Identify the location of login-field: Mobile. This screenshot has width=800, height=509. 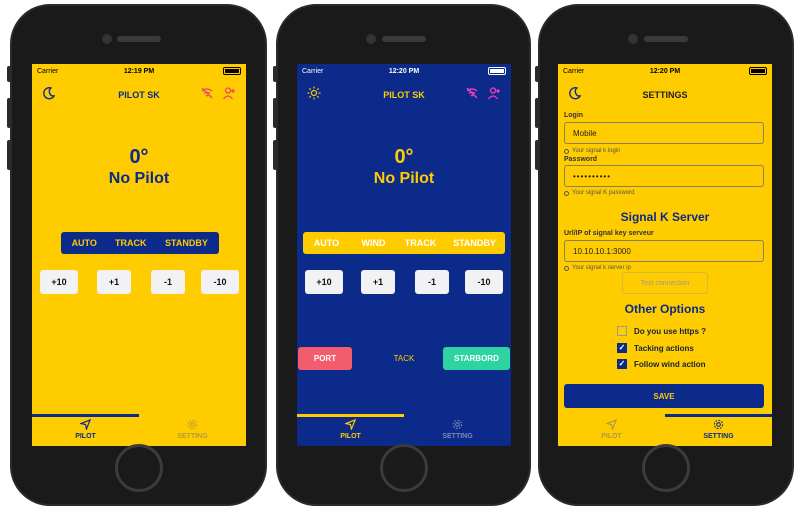
(664, 133).